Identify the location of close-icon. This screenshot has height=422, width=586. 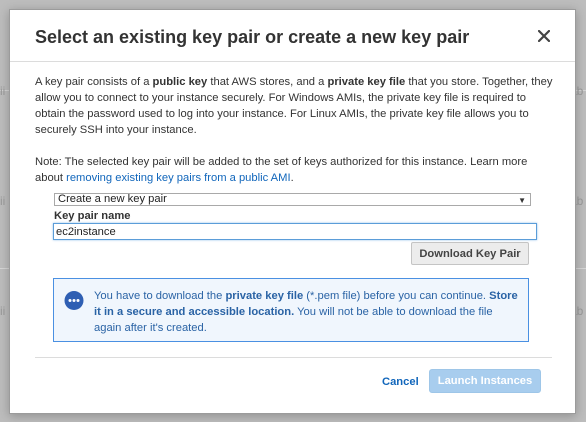
(544, 36).